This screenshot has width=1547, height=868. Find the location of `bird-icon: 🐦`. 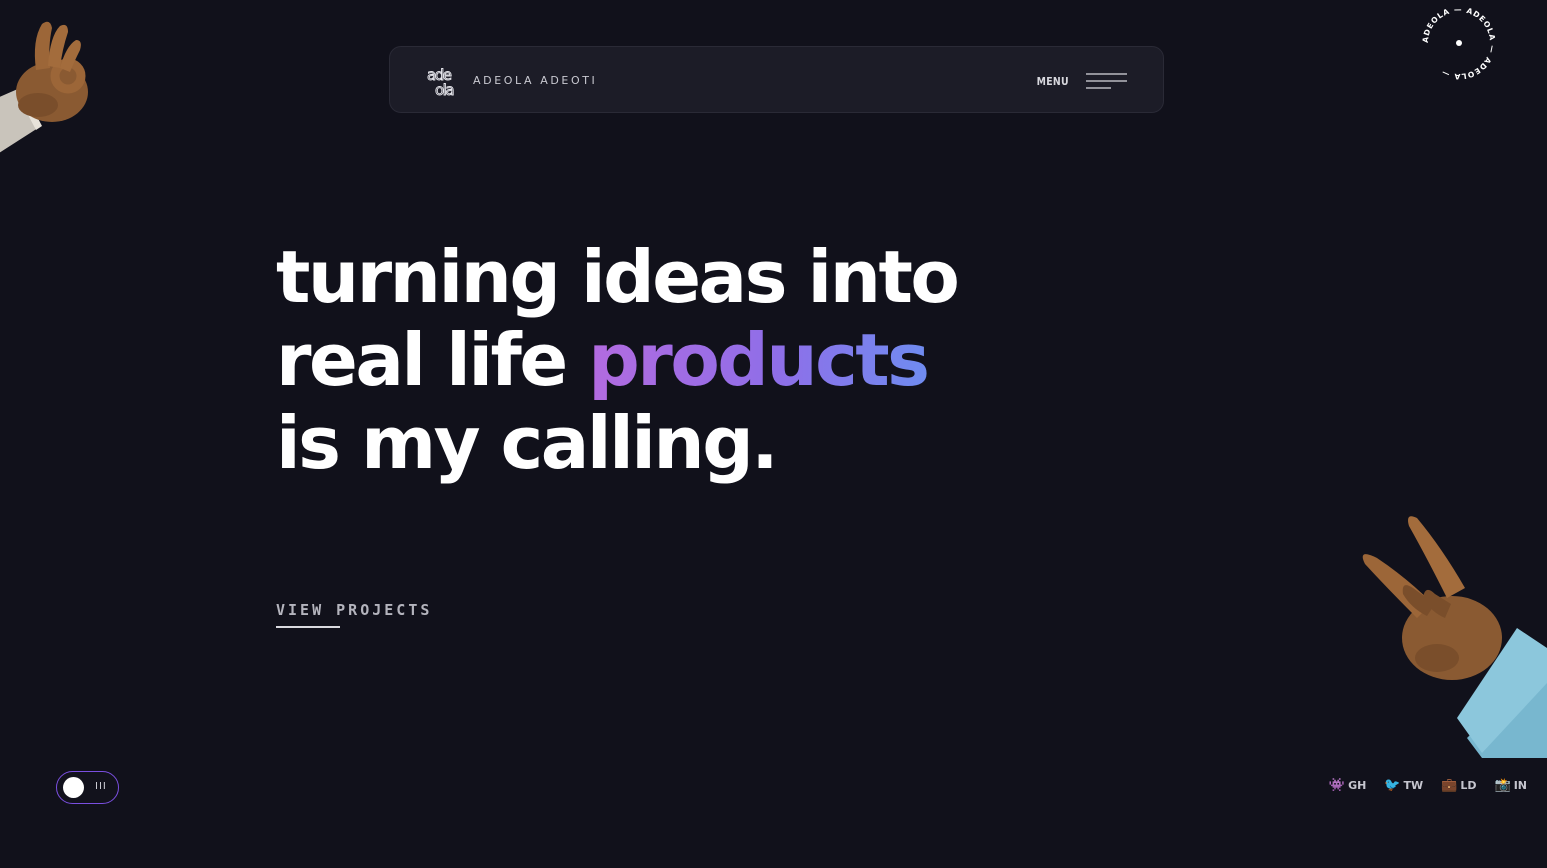

bird-icon: 🐦 is located at coordinates (1392, 785).